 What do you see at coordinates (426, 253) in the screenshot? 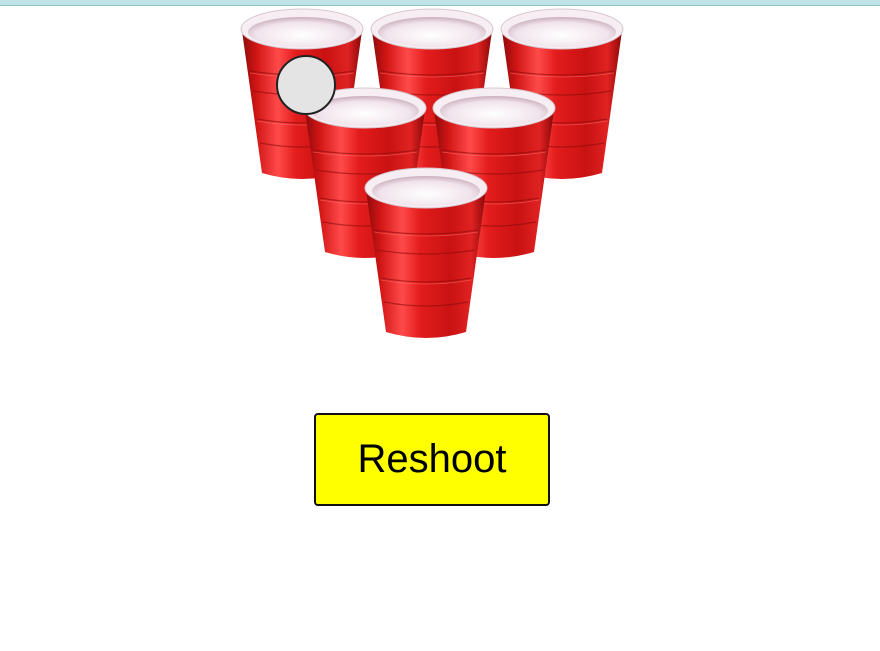
I see `cup-front-center` at bounding box center [426, 253].